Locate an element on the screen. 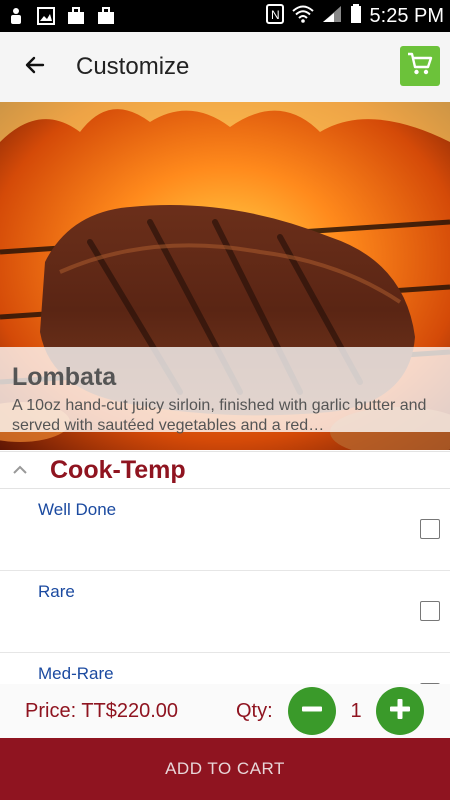 The width and height of the screenshot is (450, 800). qty-label: Qty: is located at coordinates (254, 711).